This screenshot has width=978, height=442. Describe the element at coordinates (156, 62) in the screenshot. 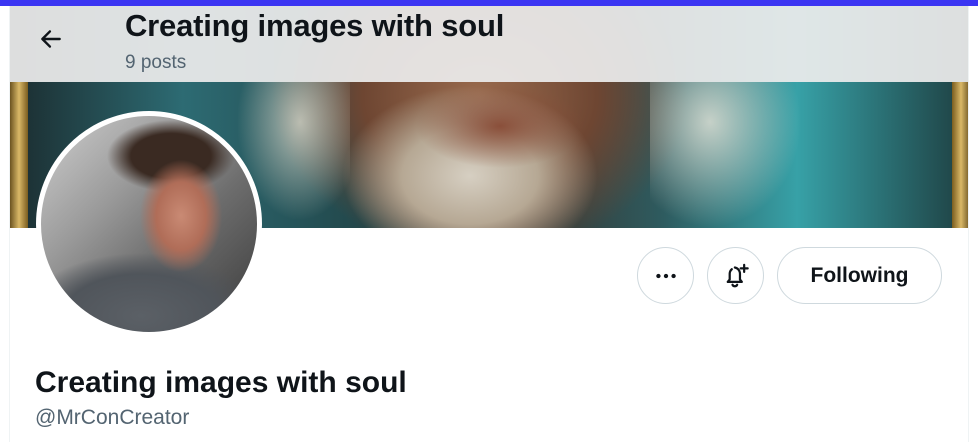

I see `header-post-count: 9 posts` at that location.